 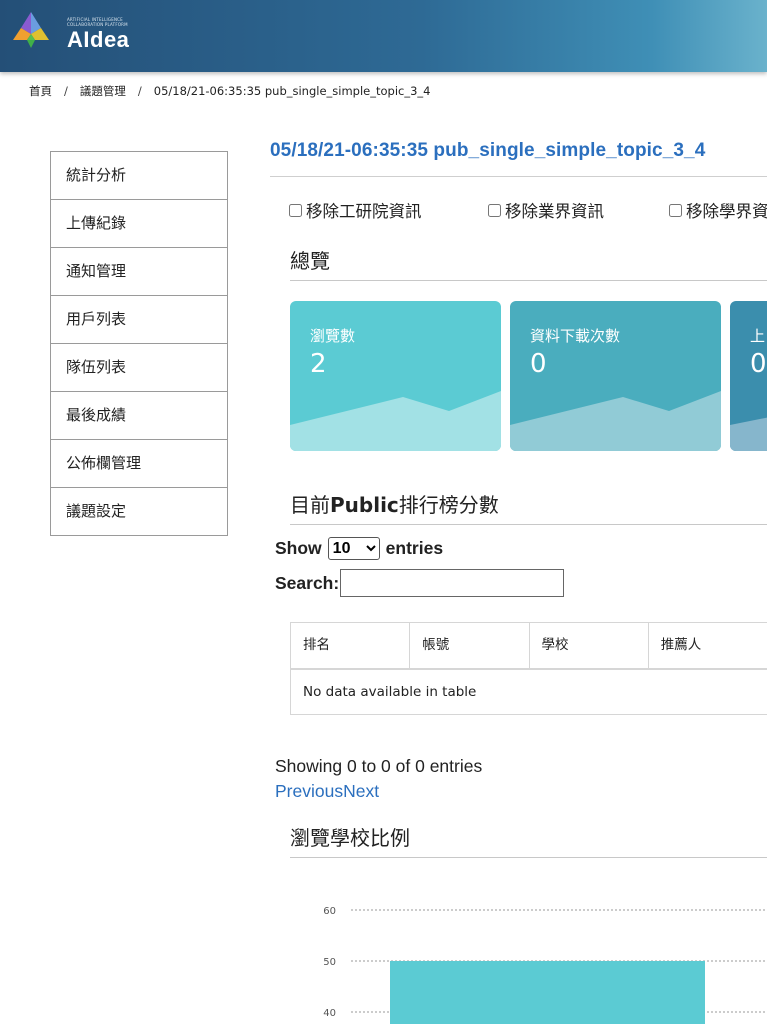 What do you see at coordinates (310, 505) in the screenshot?
I see `leaderboard-heading-prefix: 目前` at bounding box center [310, 505].